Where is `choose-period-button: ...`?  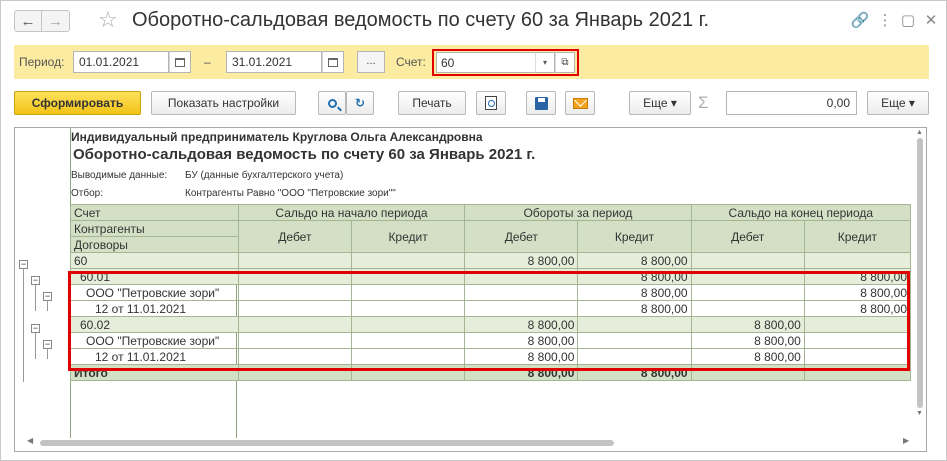 choose-period-button: ... is located at coordinates (371, 62).